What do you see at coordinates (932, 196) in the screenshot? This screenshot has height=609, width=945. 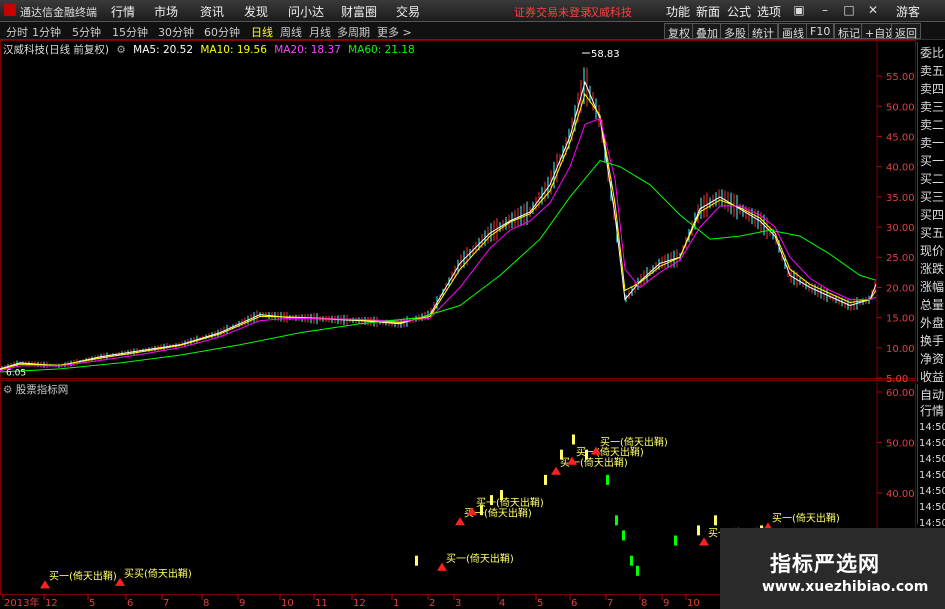 I see `side-item: 买三` at bounding box center [932, 196].